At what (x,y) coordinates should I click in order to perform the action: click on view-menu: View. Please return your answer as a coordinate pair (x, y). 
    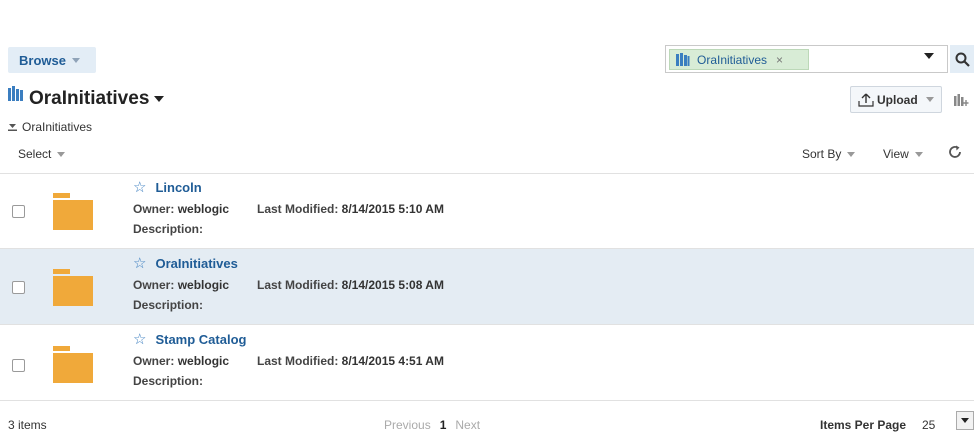
    Looking at the image, I should click on (903, 154).